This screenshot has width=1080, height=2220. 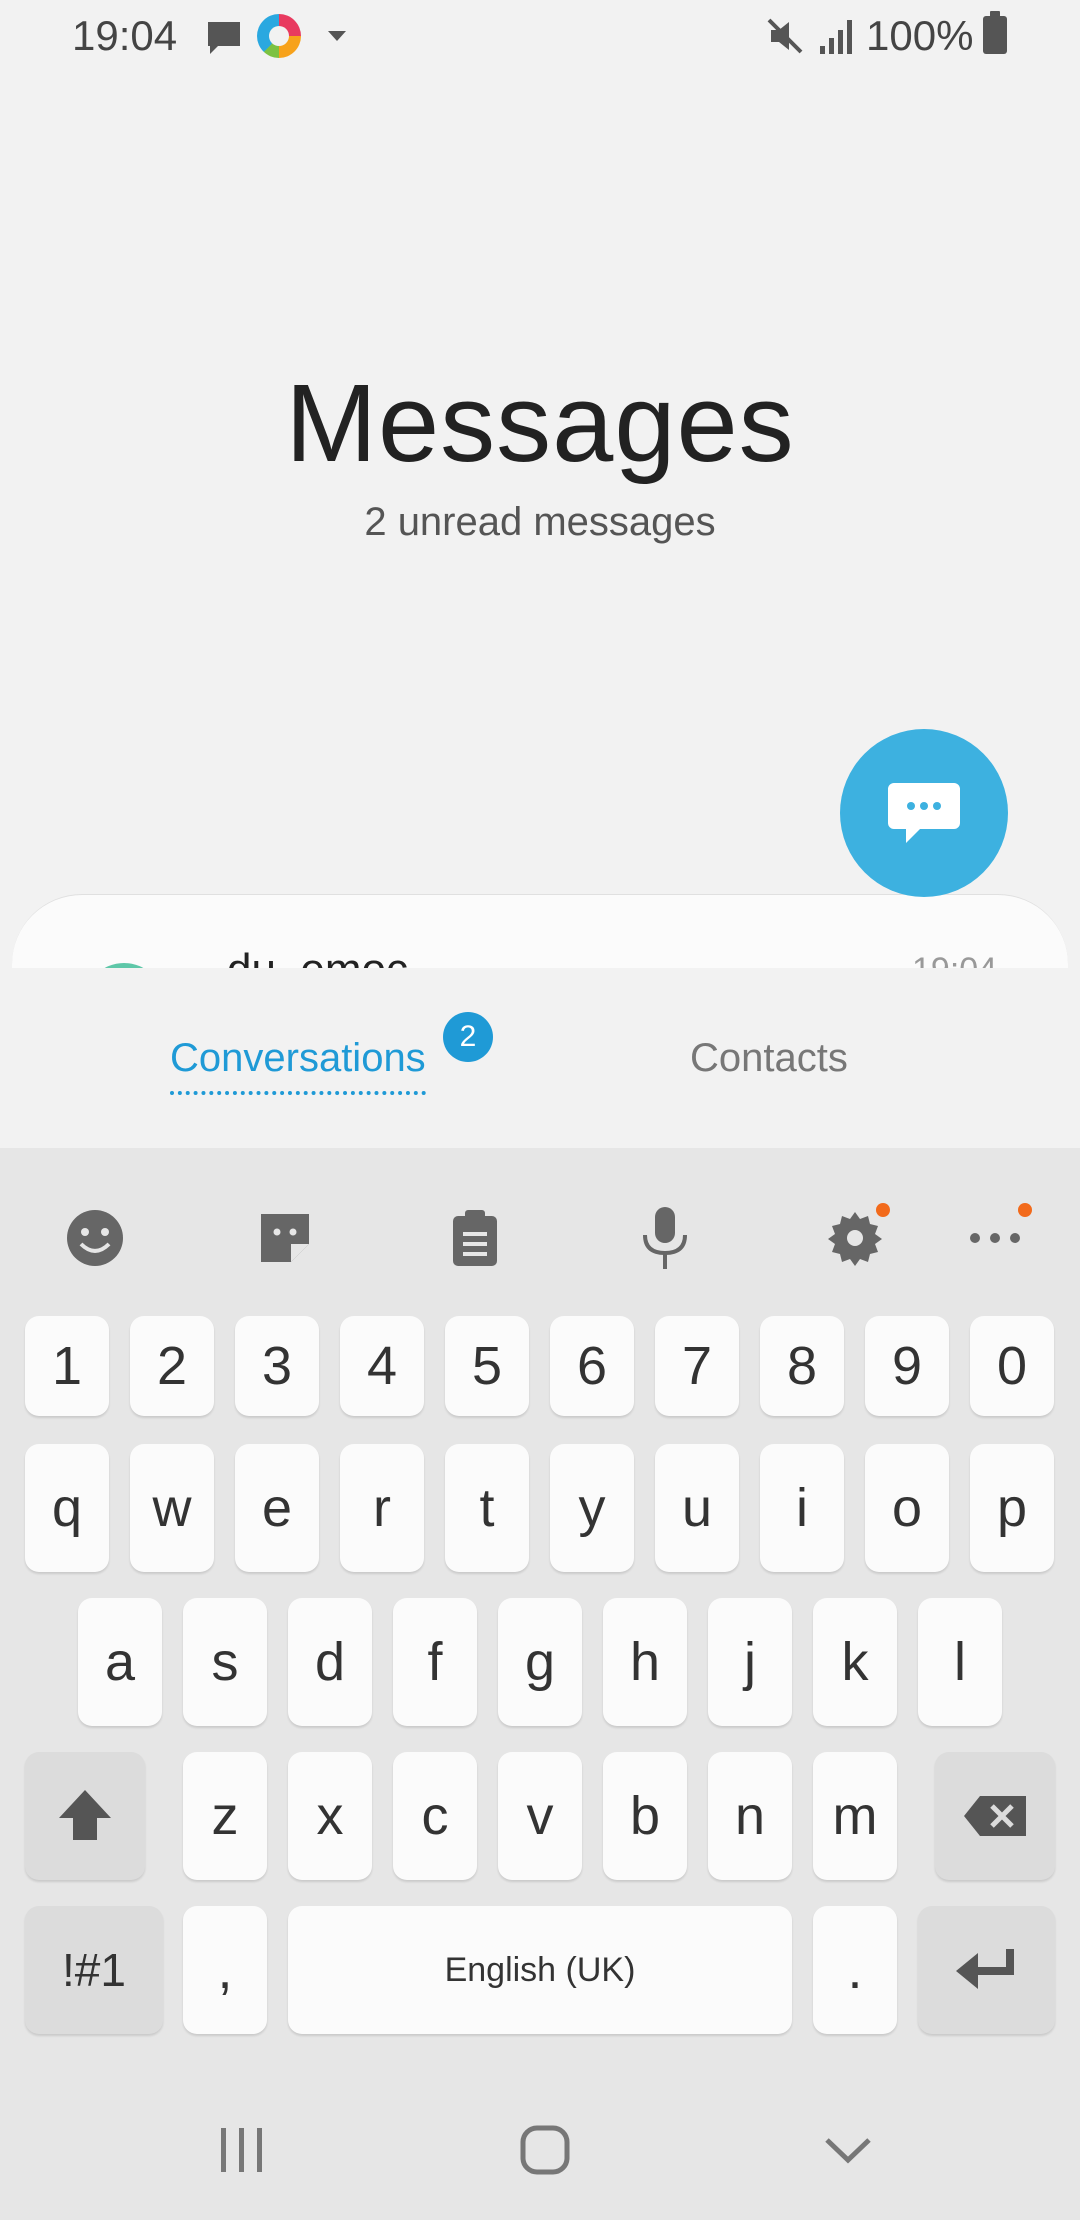 What do you see at coordinates (95, 1238) in the screenshot?
I see `emoji-icon` at bounding box center [95, 1238].